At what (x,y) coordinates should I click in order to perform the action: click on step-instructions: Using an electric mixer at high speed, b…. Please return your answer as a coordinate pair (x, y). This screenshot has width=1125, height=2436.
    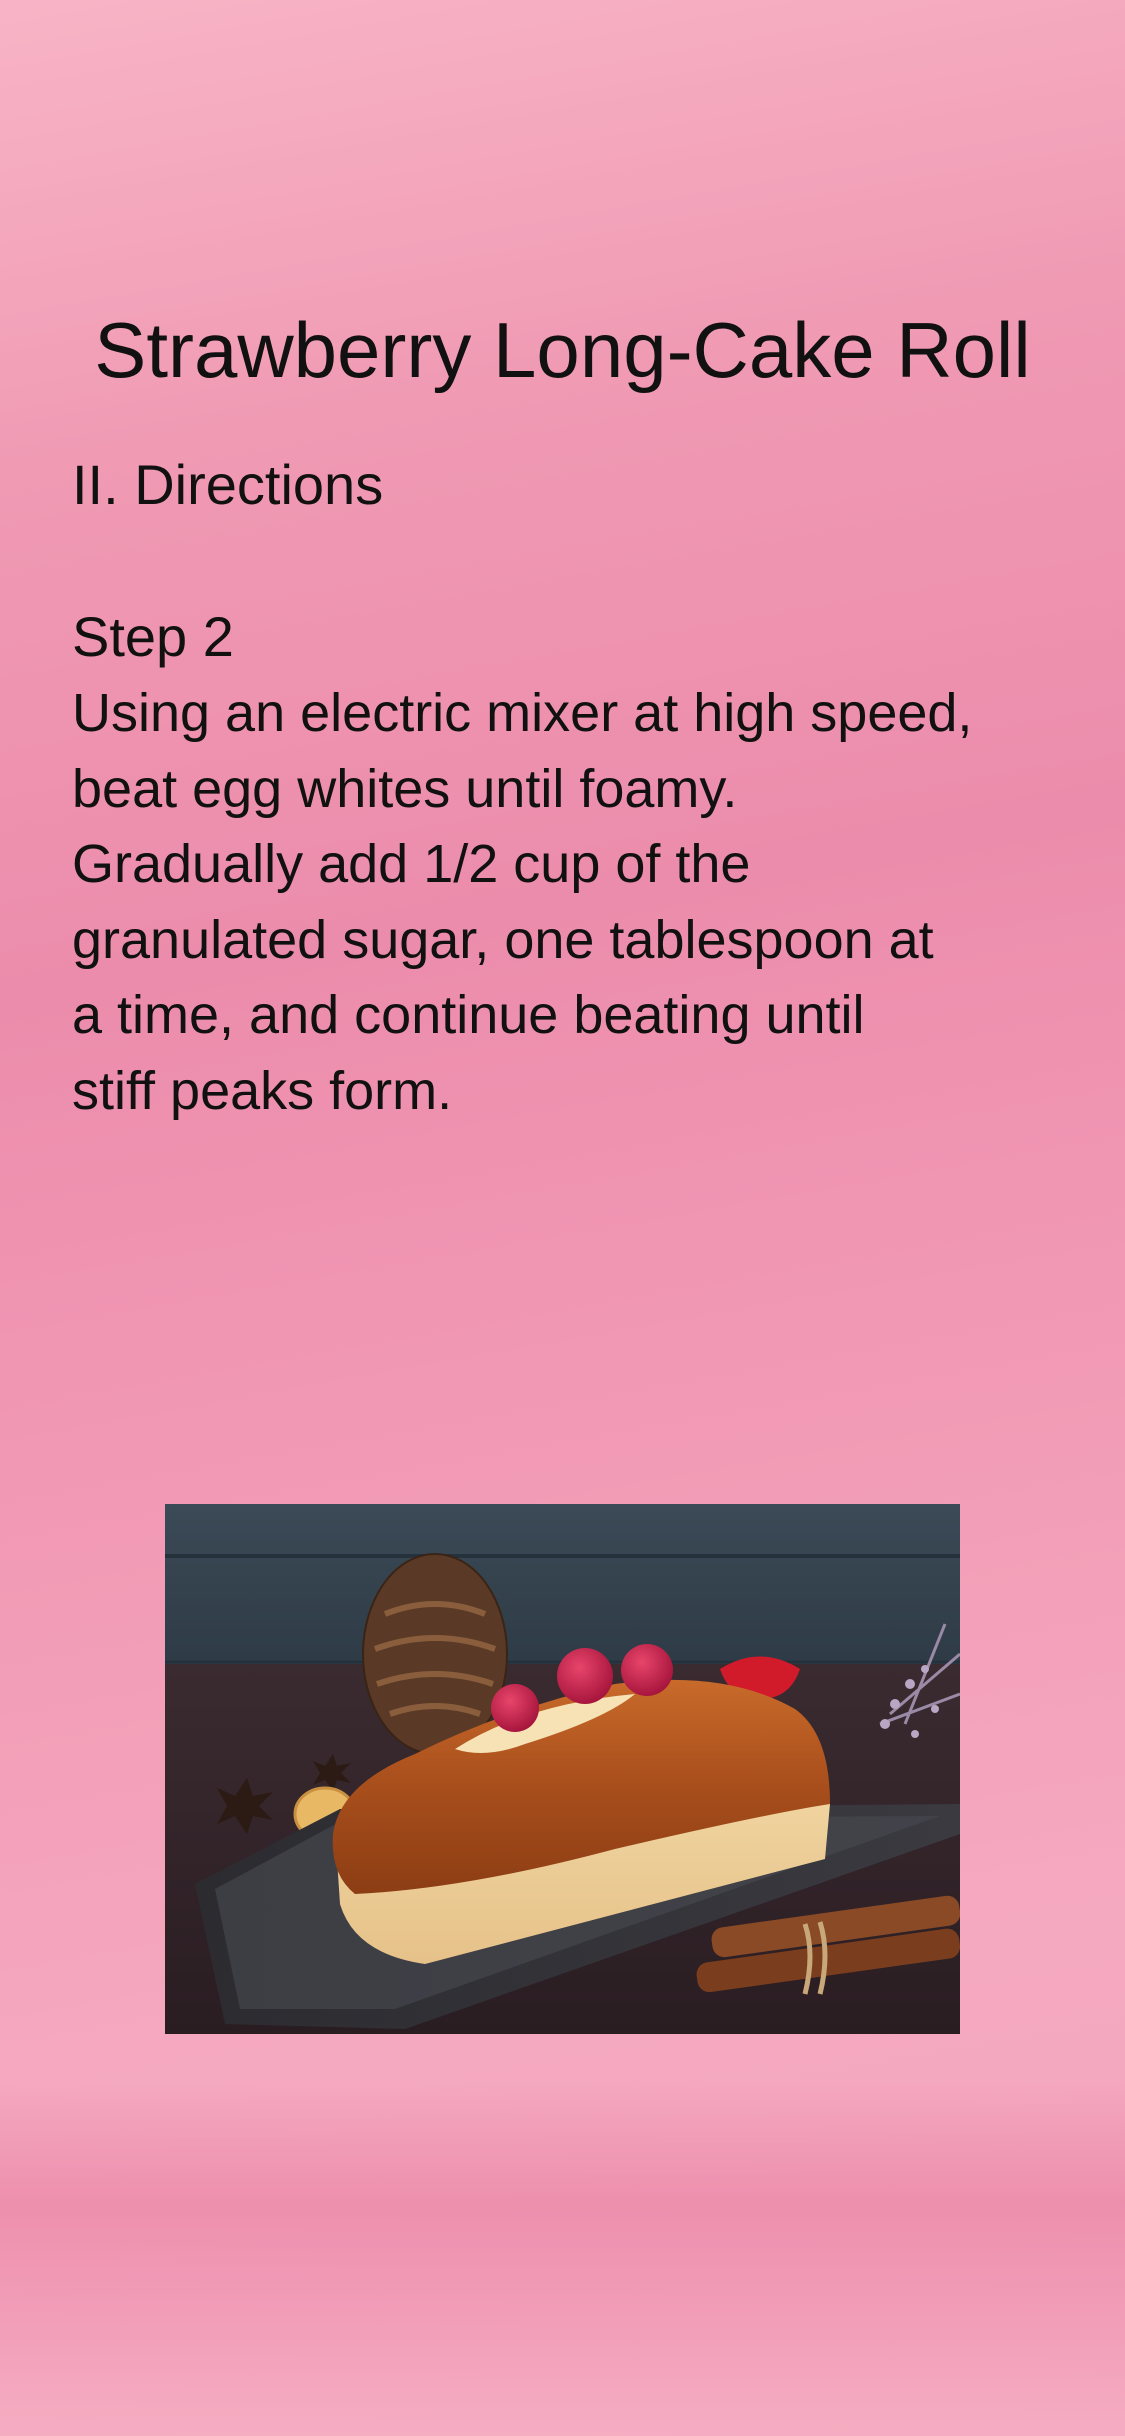
    Looking at the image, I should click on (522, 902).